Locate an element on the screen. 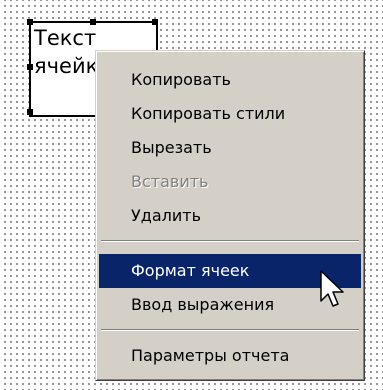 The image size is (383, 390). menu-item-cut: Вырезать is located at coordinates (230, 148).